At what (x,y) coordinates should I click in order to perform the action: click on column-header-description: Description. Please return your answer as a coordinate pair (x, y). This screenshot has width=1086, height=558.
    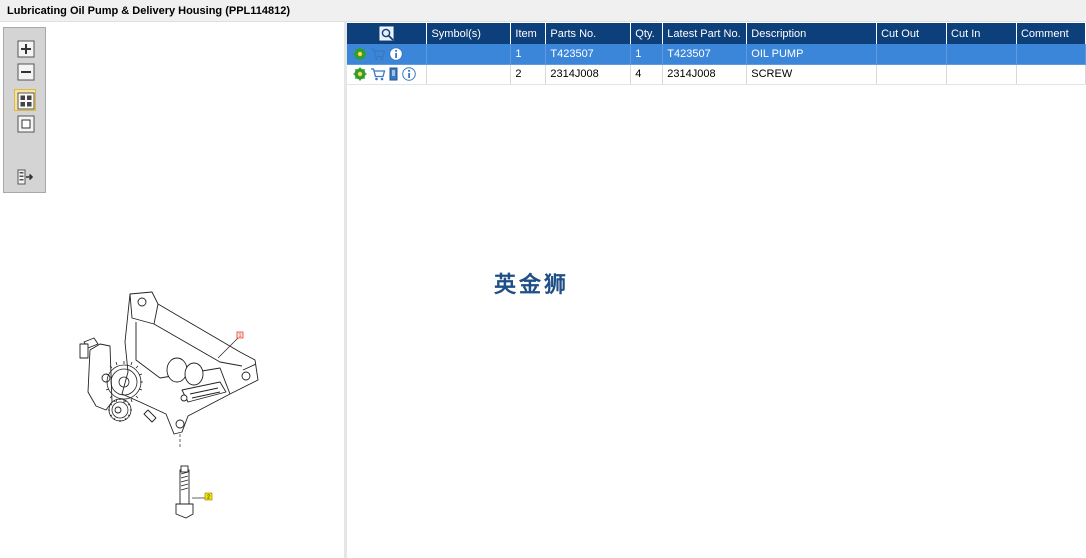
    Looking at the image, I should click on (812, 33).